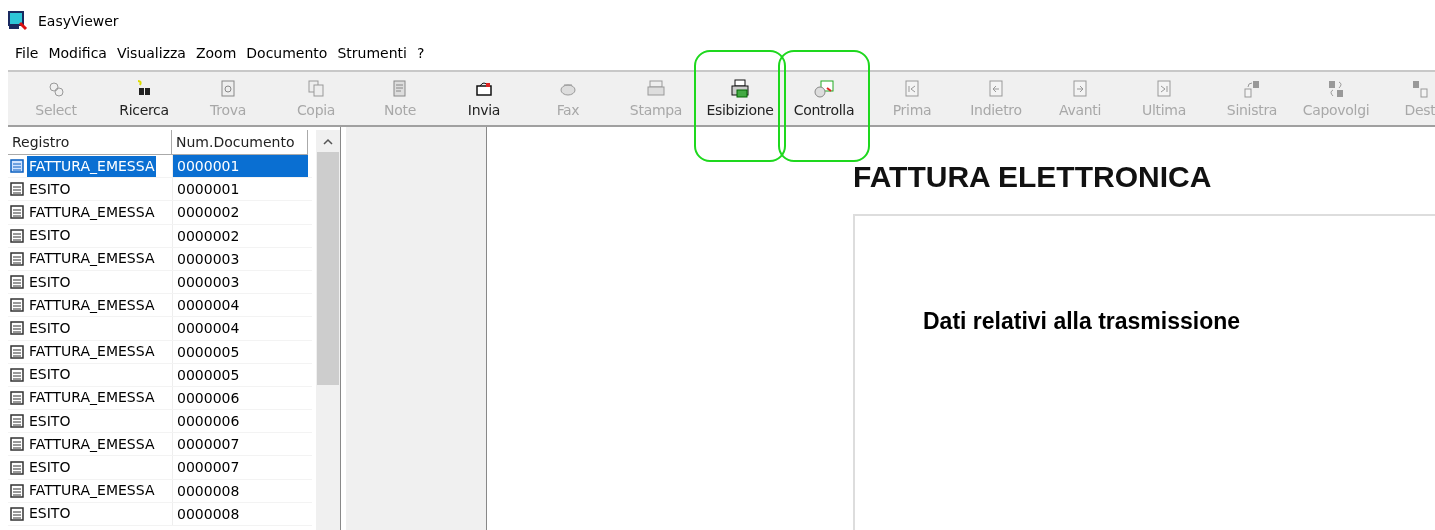  I want to click on column-header: Registro, so click(90, 142).